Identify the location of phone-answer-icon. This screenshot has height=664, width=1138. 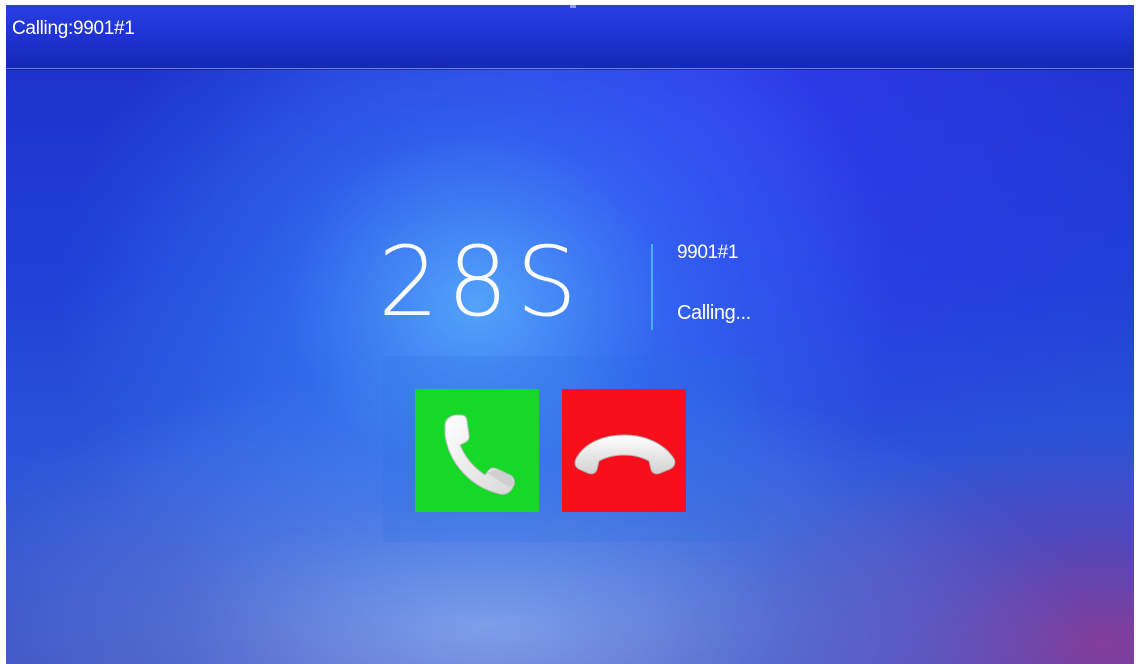
(479, 454).